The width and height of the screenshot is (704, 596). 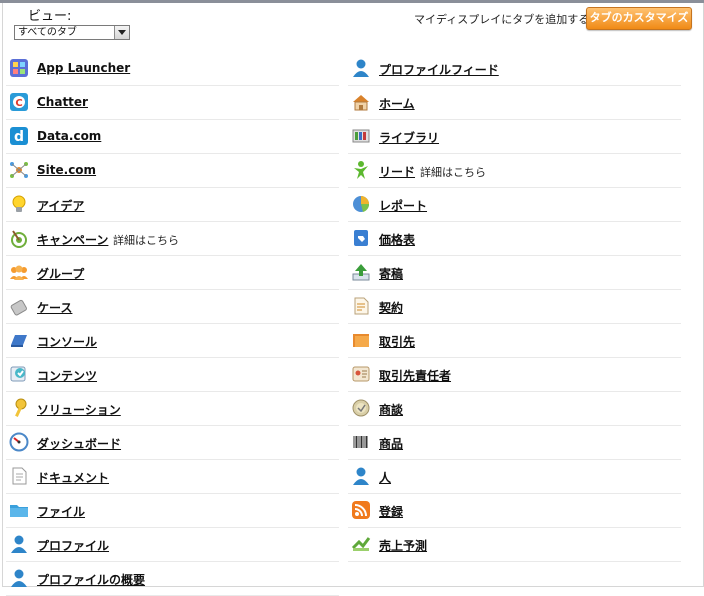 What do you see at coordinates (67, 341) in the screenshot?
I see `tab-link: コンソール` at bounding box center [67, 341].